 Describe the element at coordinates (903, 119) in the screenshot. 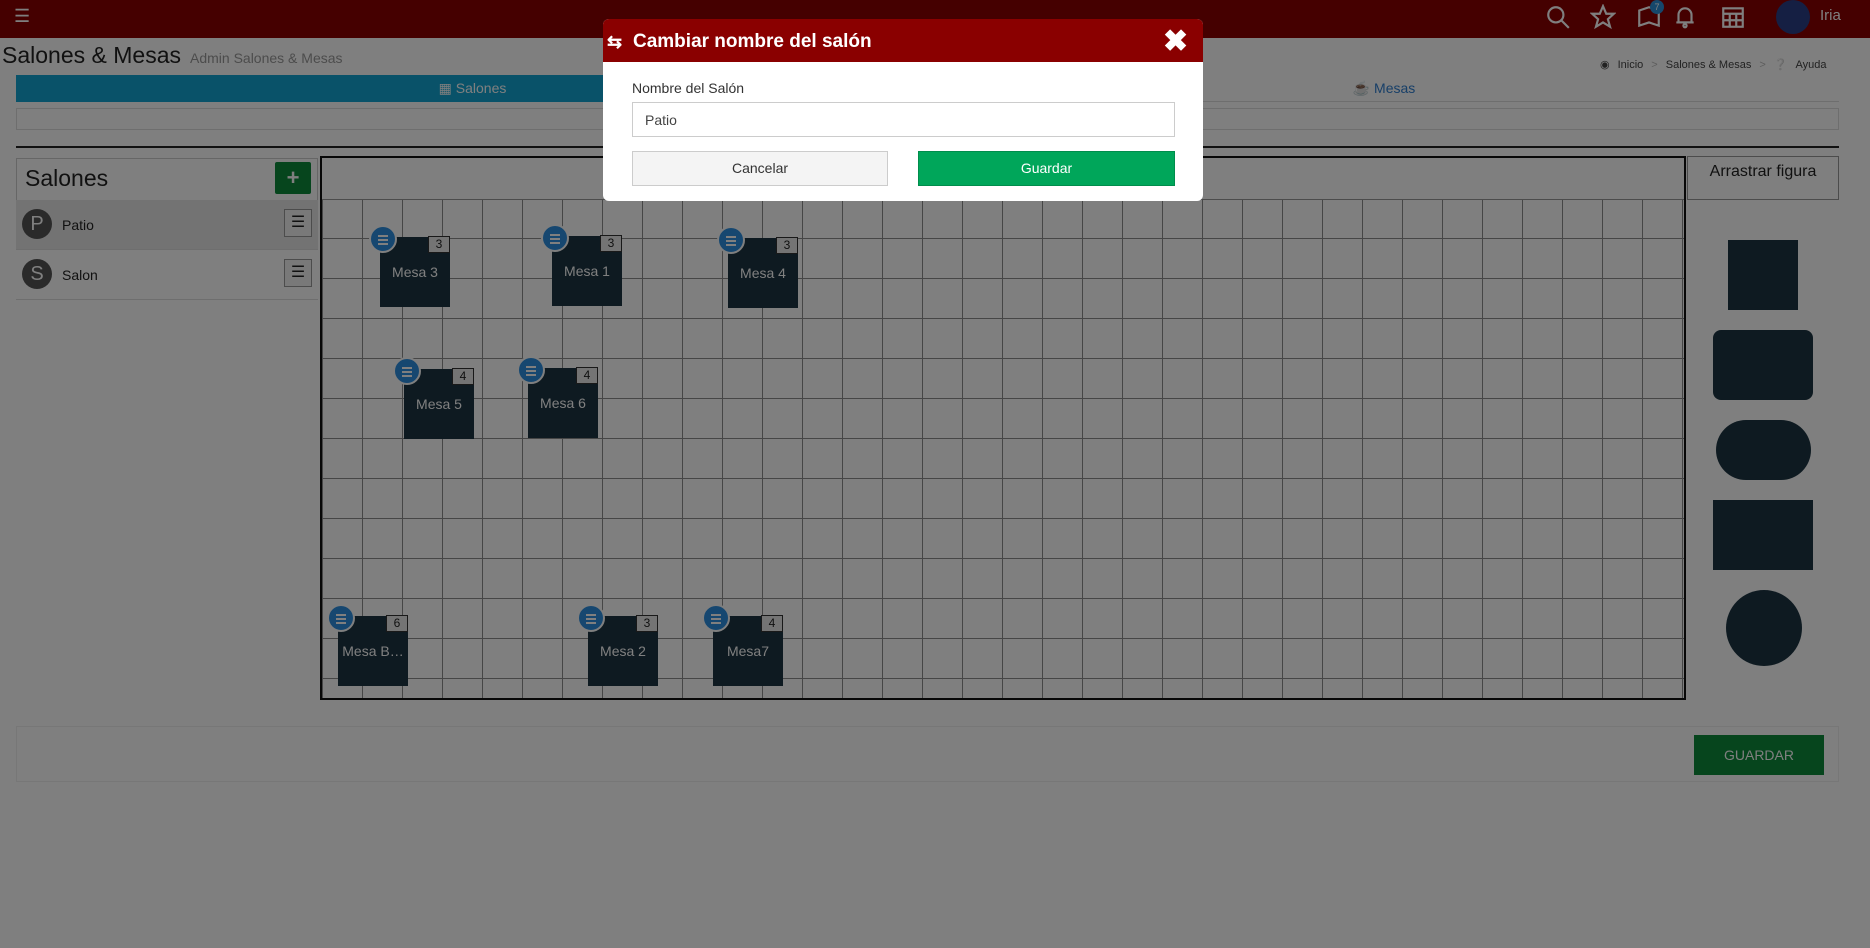

I see `salon-name-field` at that location.